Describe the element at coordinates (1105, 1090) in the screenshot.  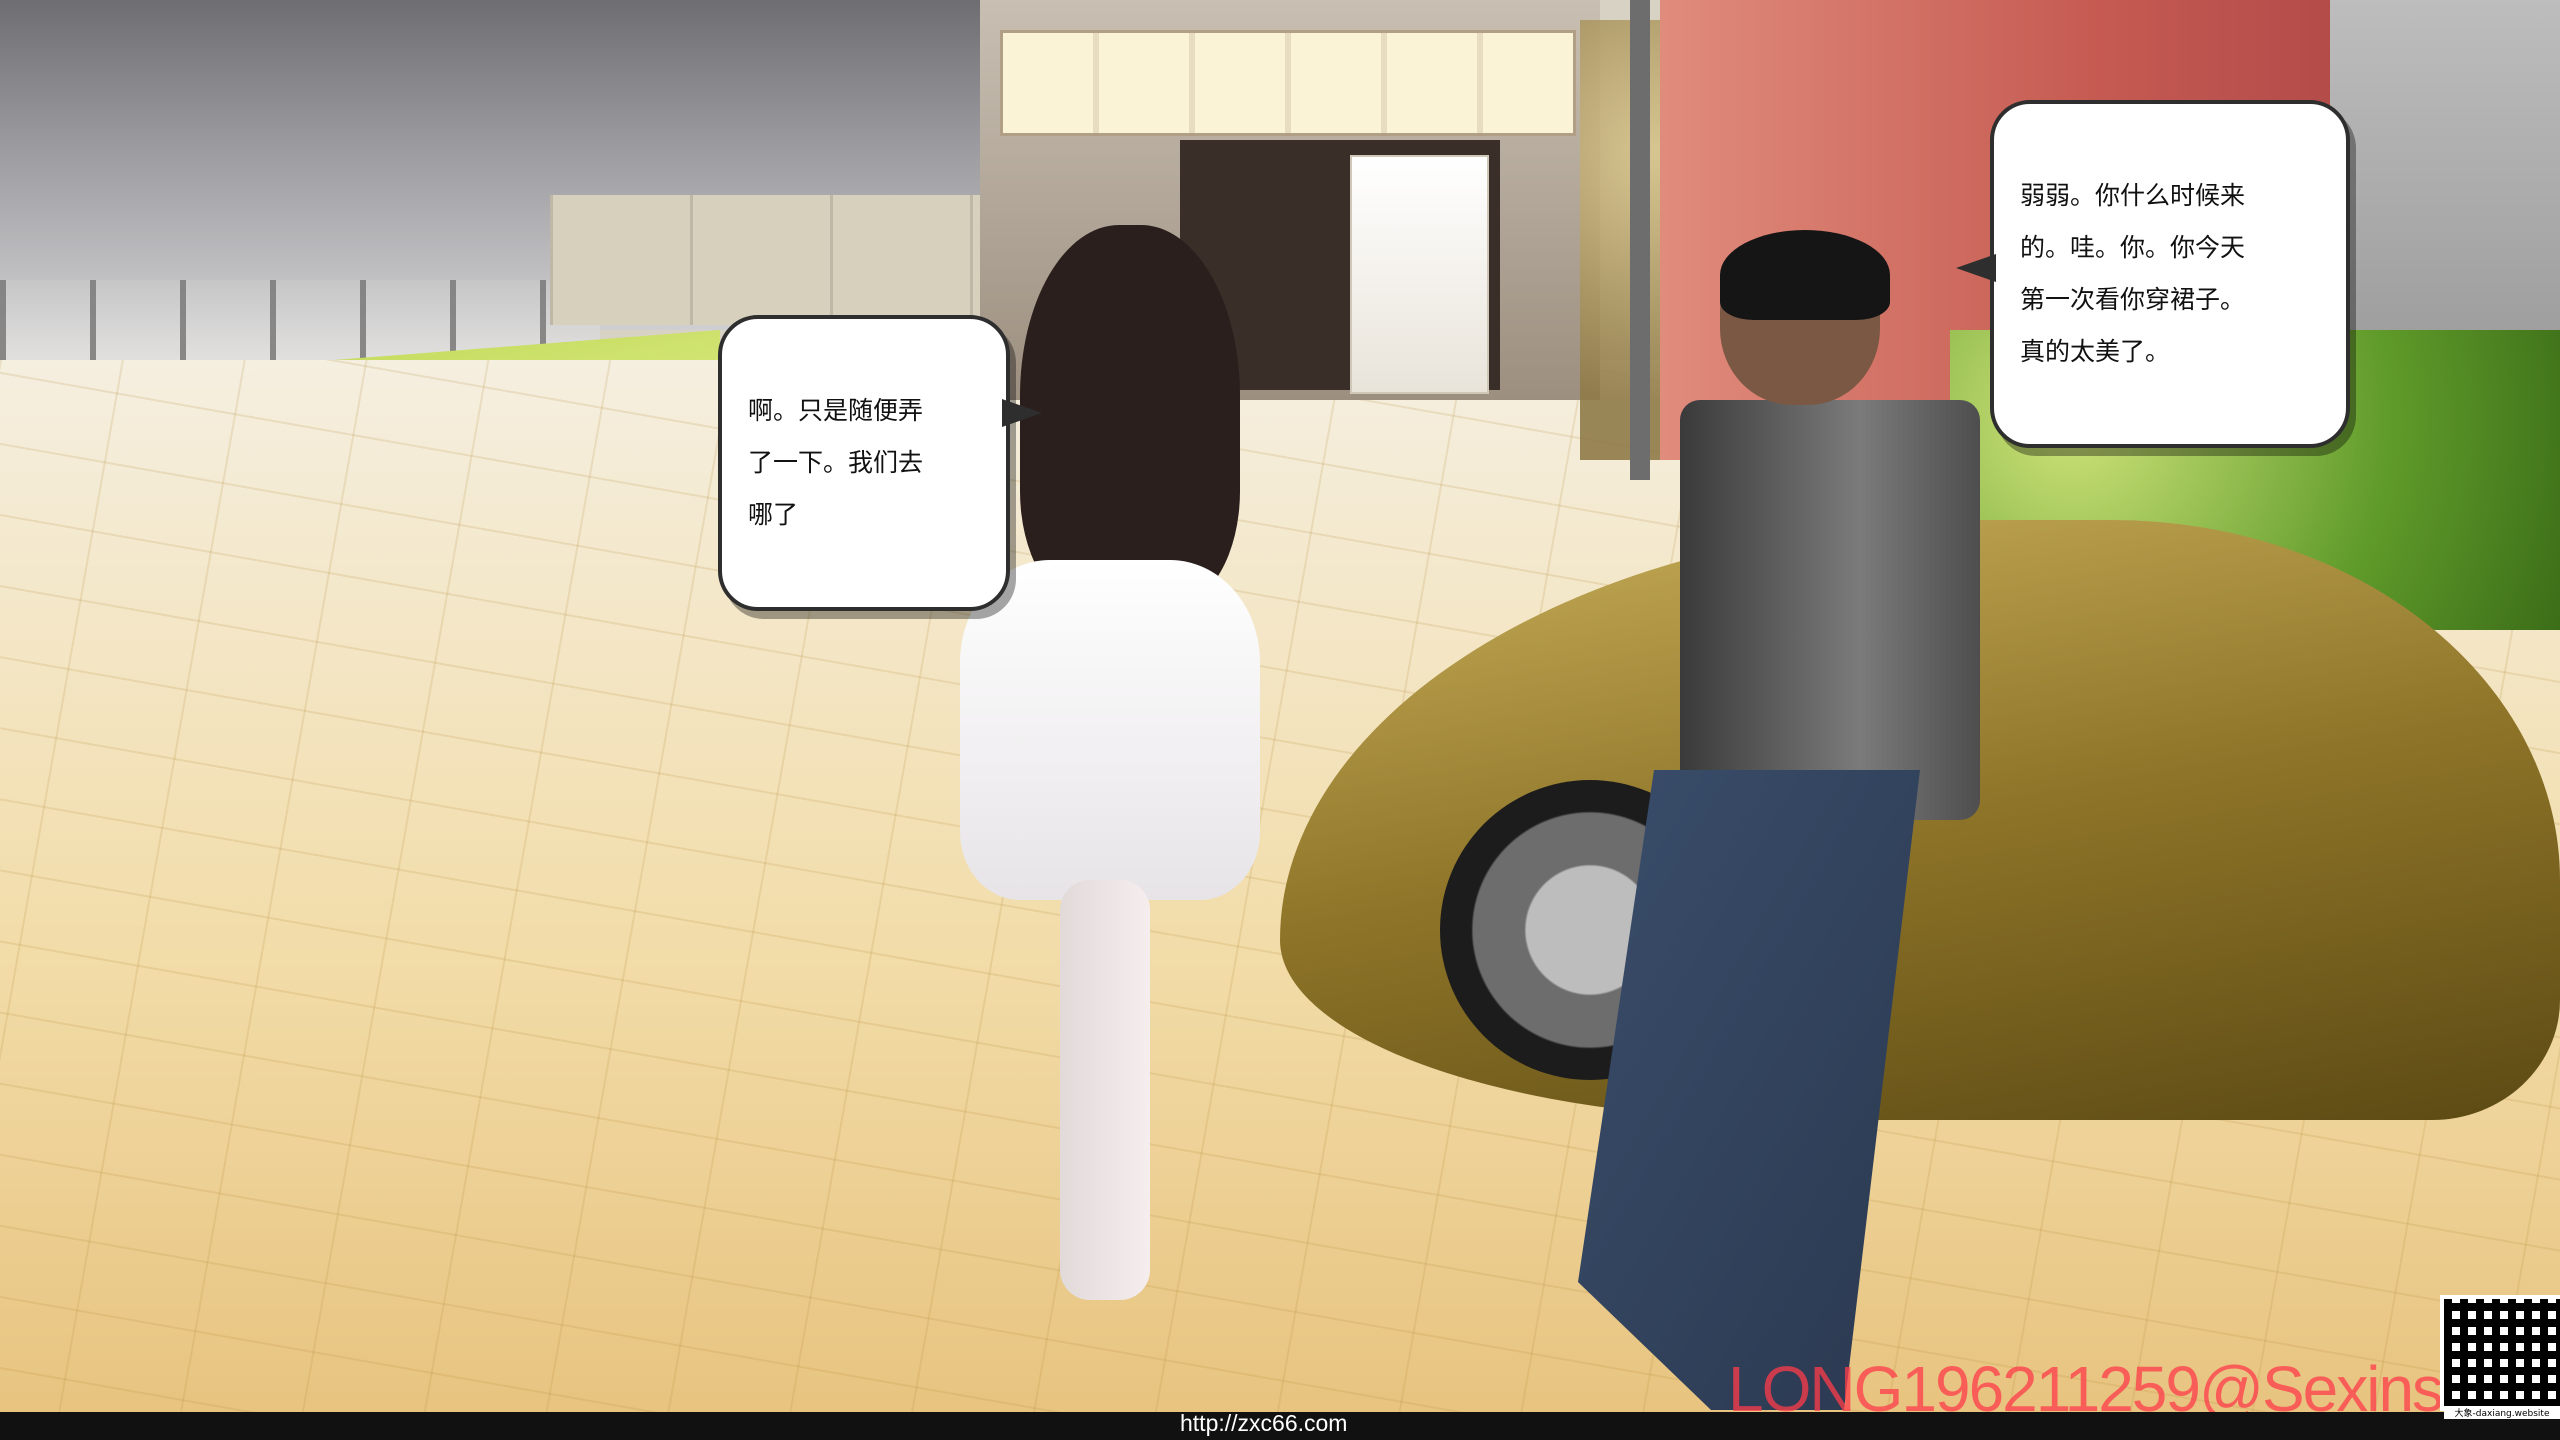
I see `girl-character-legs` at that location.